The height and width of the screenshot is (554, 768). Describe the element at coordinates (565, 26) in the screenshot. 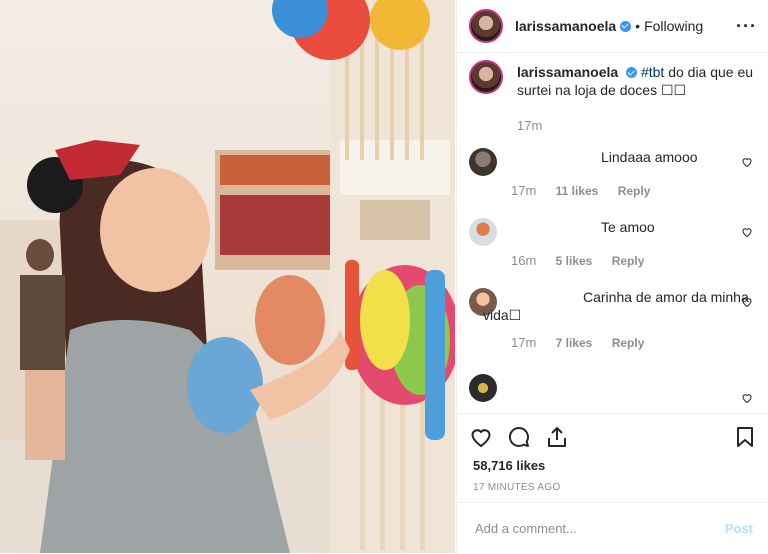

I see `username-link: larissamanoela` at that location.